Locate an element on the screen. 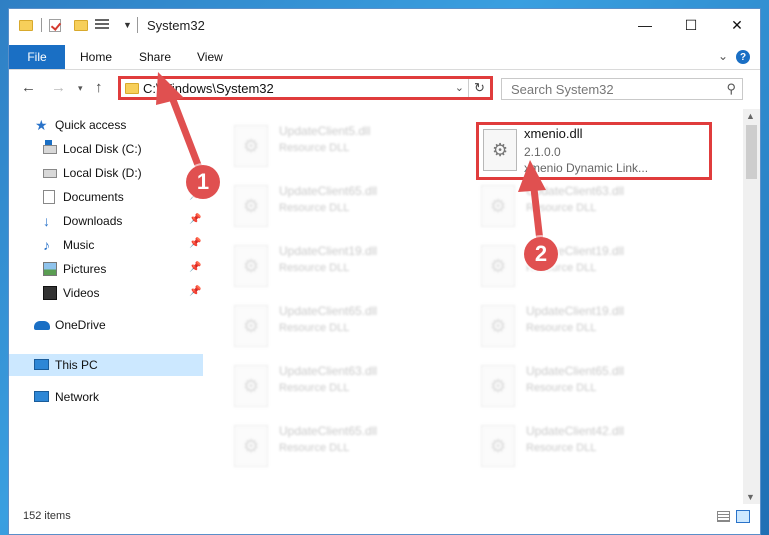 The image size is (769, 535). details-view-icon is located at coordinates (723, 516).